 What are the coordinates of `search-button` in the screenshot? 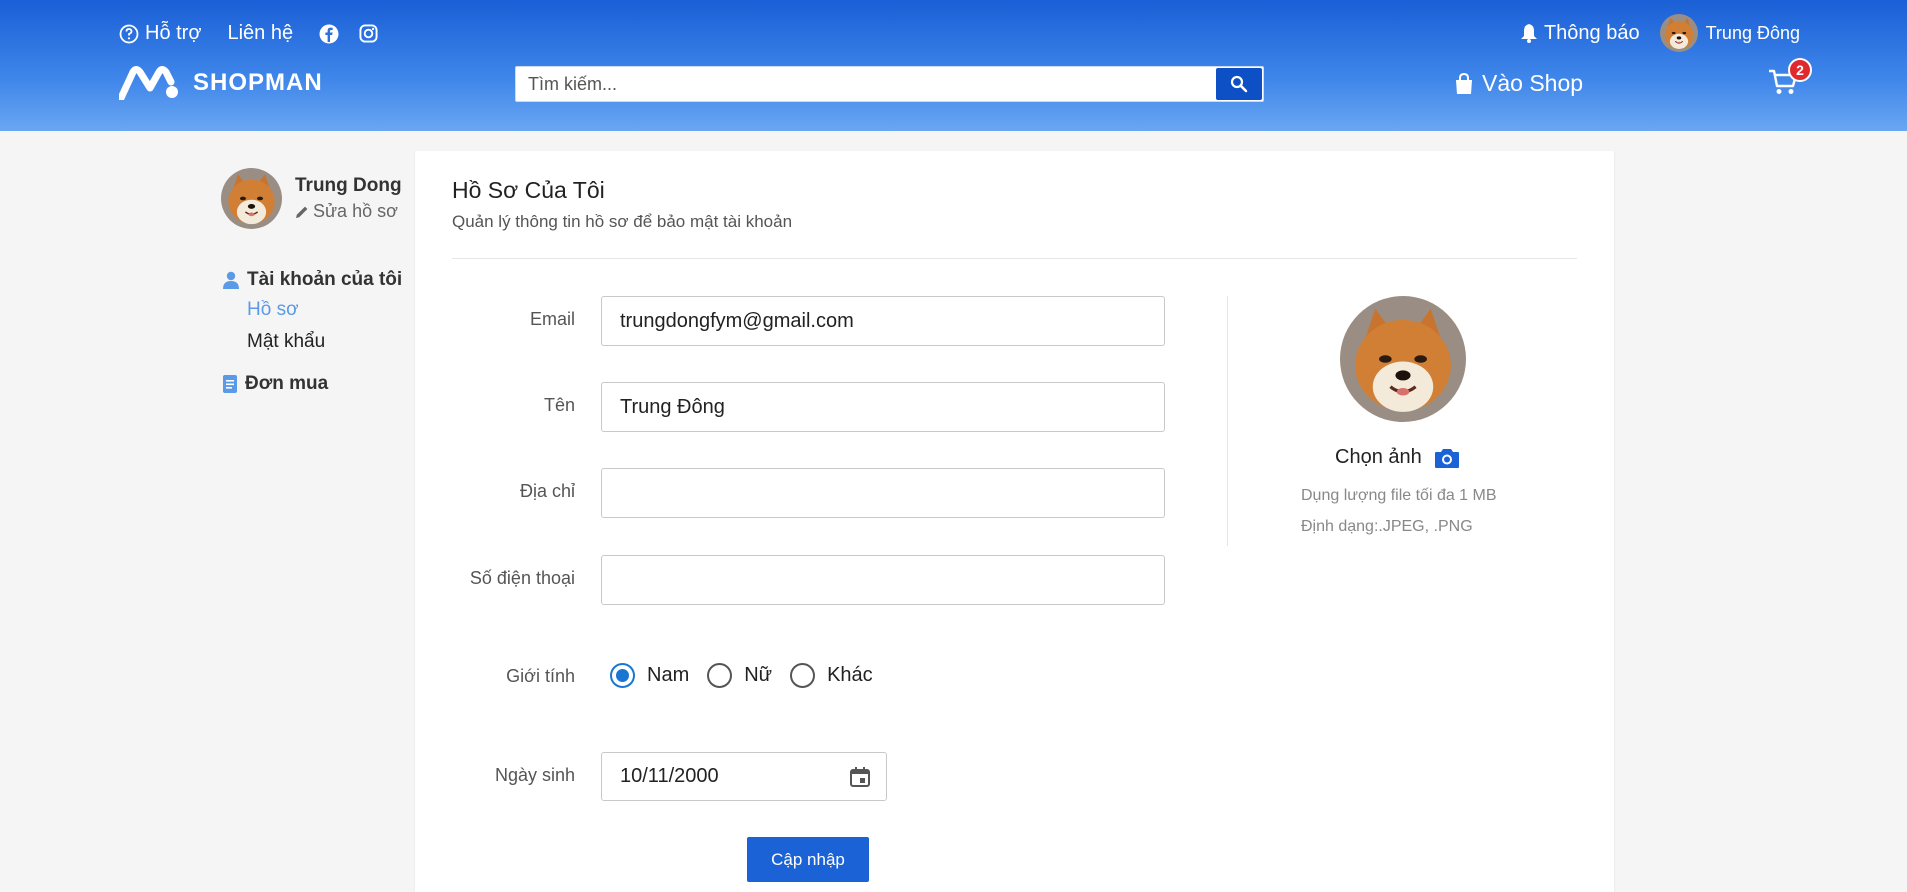 It's located at (1239, 84).